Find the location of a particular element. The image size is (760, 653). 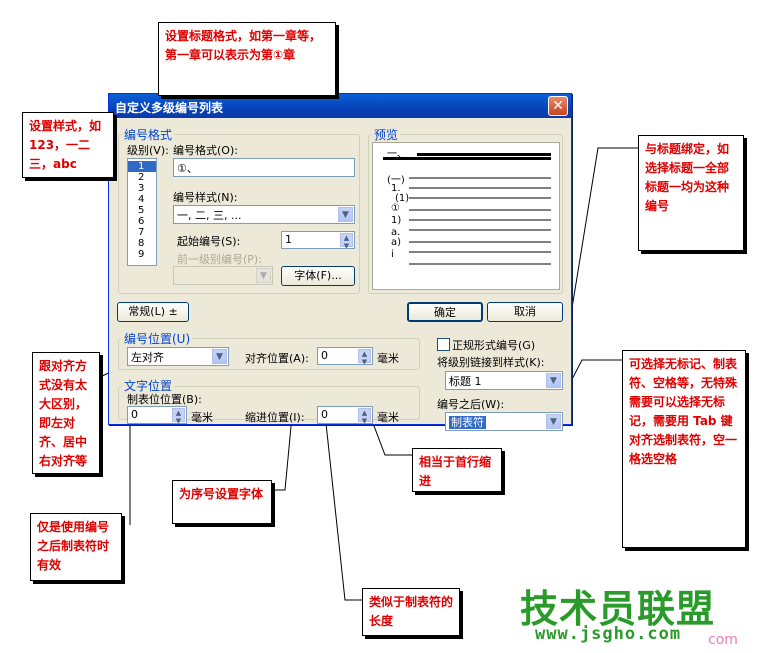

level-item: 9 is located at coordinates (142, 254).